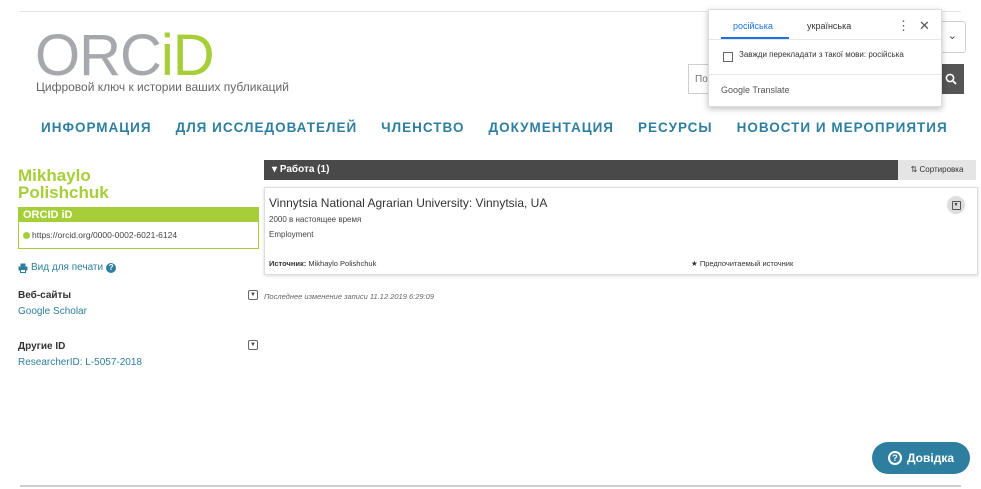  Describe the element at coordinates (842, 127) in the screenshot. I see `nav-item-news-events: НОВОСТИ И МЕРОПРИЯТИЯ` at that location.